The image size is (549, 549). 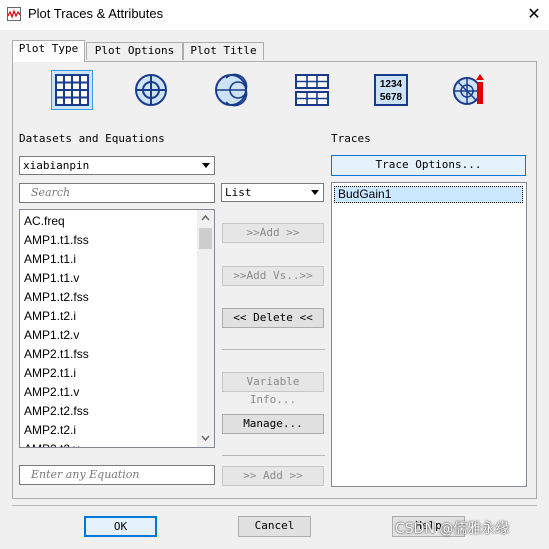 I want to click on list-item: AMP1.t1.fss, so click(x=56, y=240).